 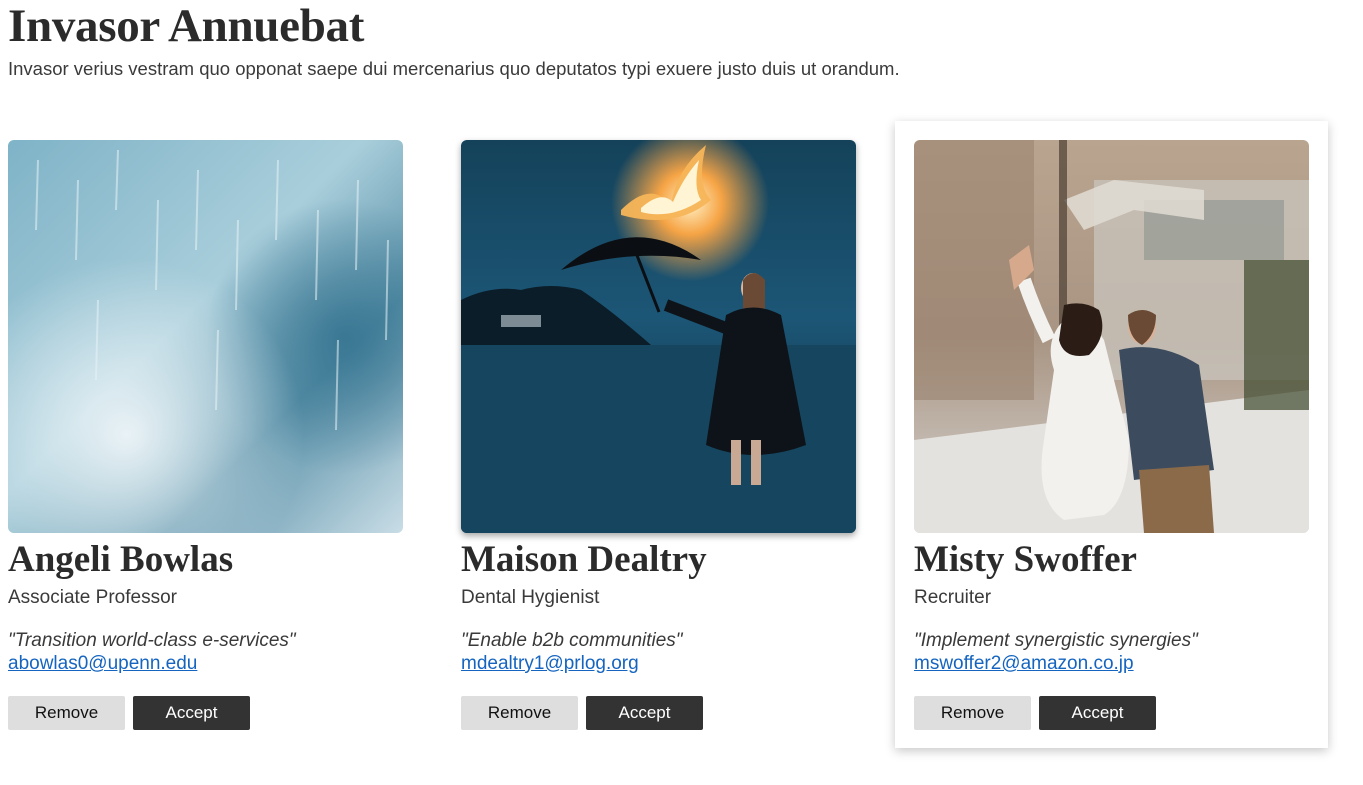 I want to click on profile-role: Recruiter, so click(x=953, y=597).